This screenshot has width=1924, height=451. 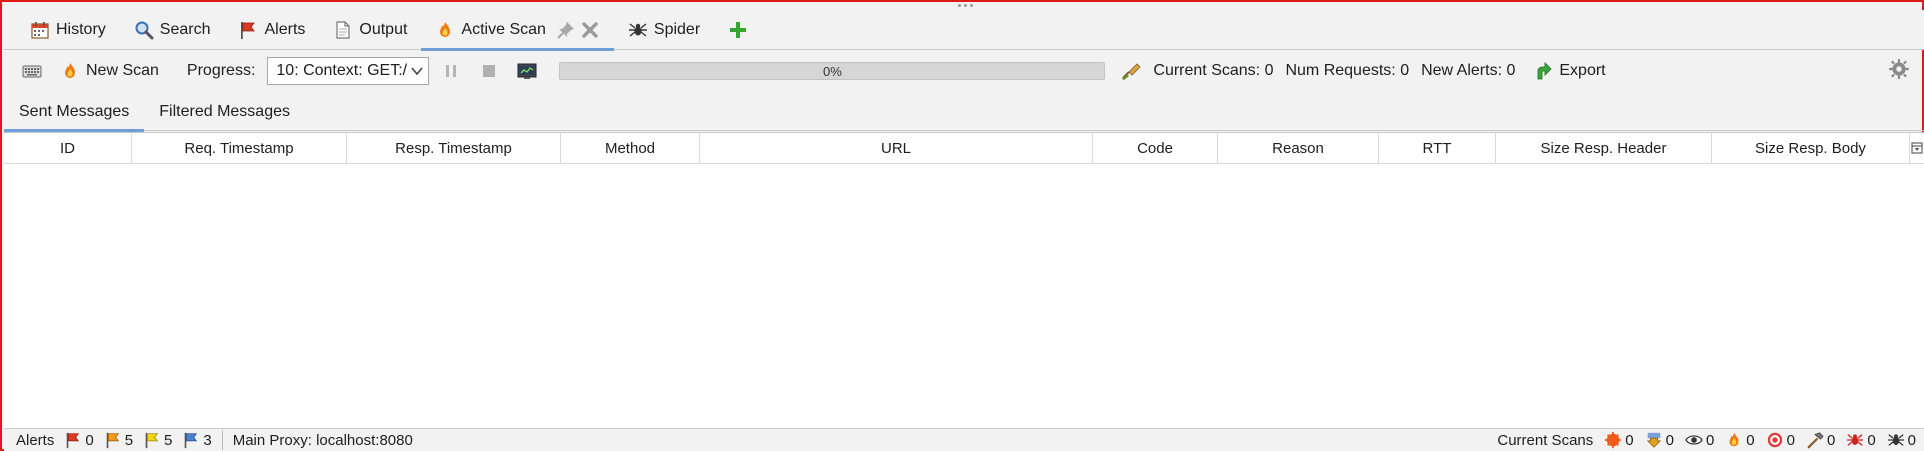 What do you see at coordinates (1543, 71) in the screenshot?
I see `export-arrow-icon` at bounding box center [1543, 71].